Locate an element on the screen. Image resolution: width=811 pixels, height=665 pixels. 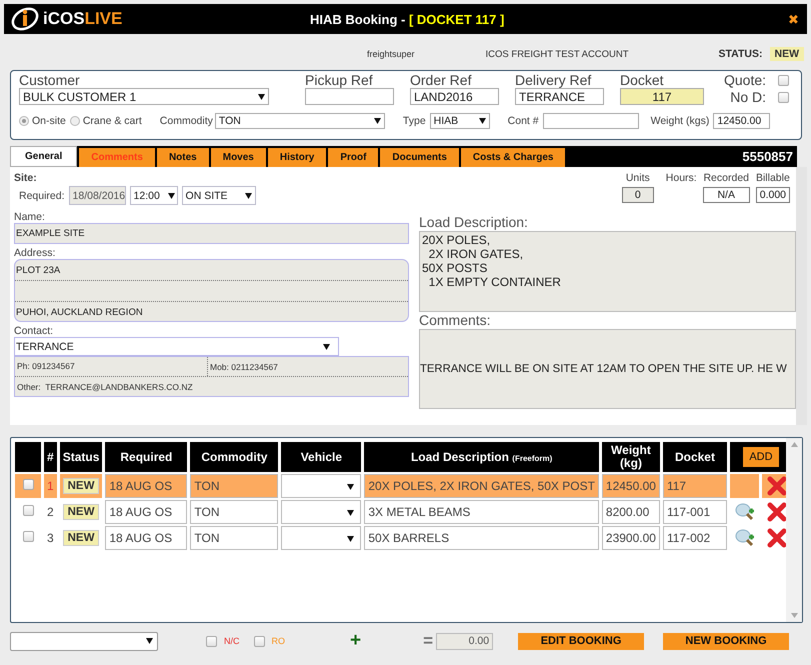
user-name: freightsuper is located at coordinates (391, 54).